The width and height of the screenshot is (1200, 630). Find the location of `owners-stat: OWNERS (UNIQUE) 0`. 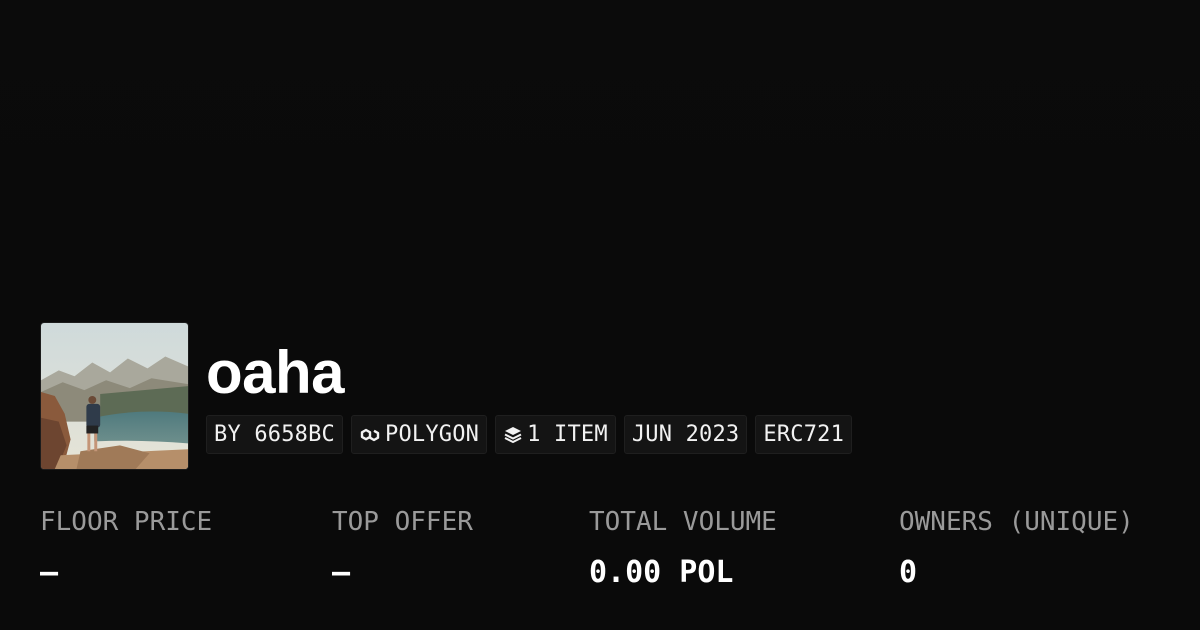

owners-stat: OWNERS (UNIQUE) 0 is located at coordinates (1016, 548).